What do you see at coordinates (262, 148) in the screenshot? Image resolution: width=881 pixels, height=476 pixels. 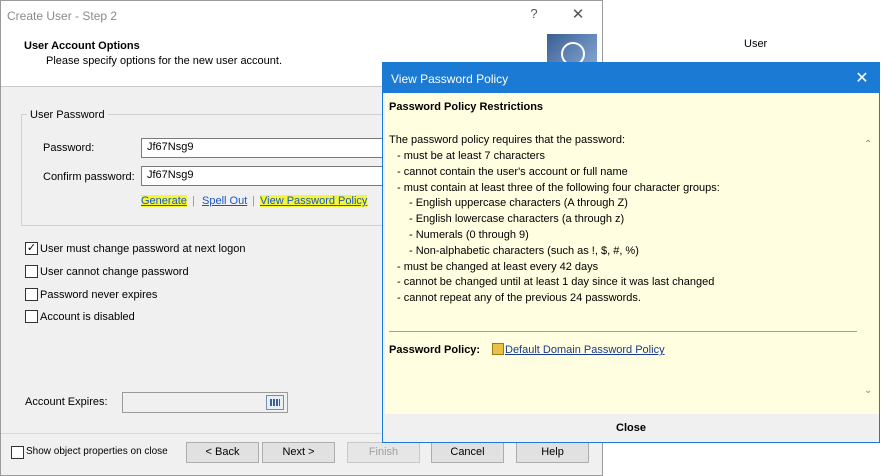 I see `password-field: Jf67Nsg9` at bounding box center [262, 148].